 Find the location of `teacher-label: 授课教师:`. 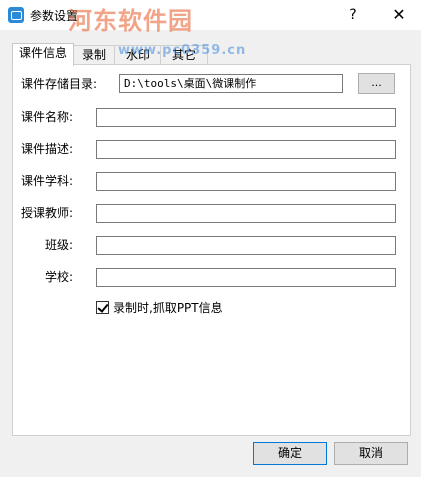

teacher-label: 授课教师: is located at coordinates (47, 213).